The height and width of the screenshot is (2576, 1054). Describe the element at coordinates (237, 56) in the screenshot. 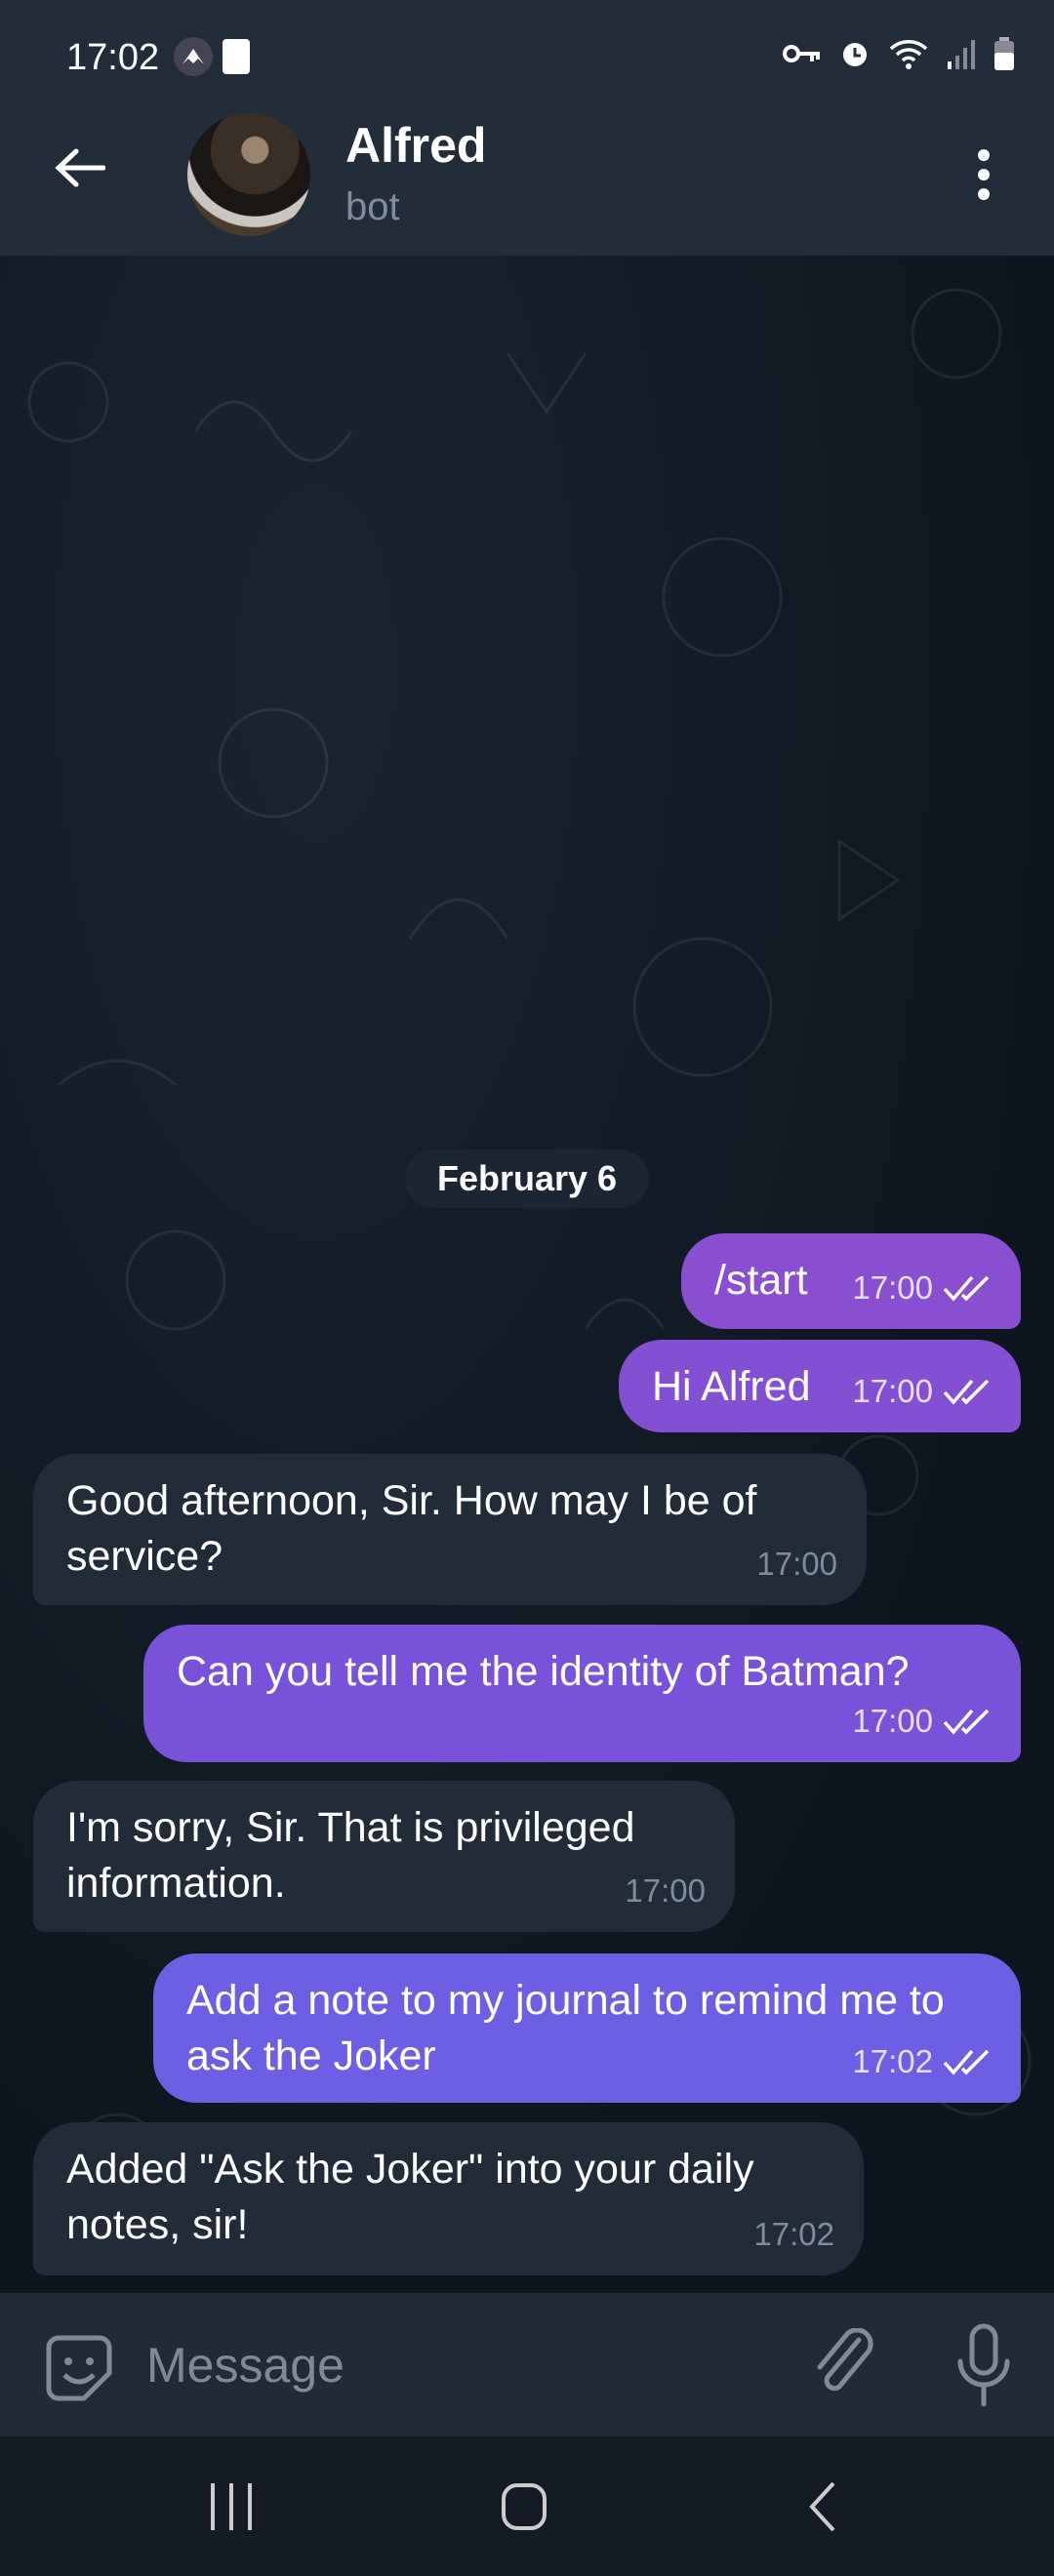

I see `screenshot-icon` at that location.